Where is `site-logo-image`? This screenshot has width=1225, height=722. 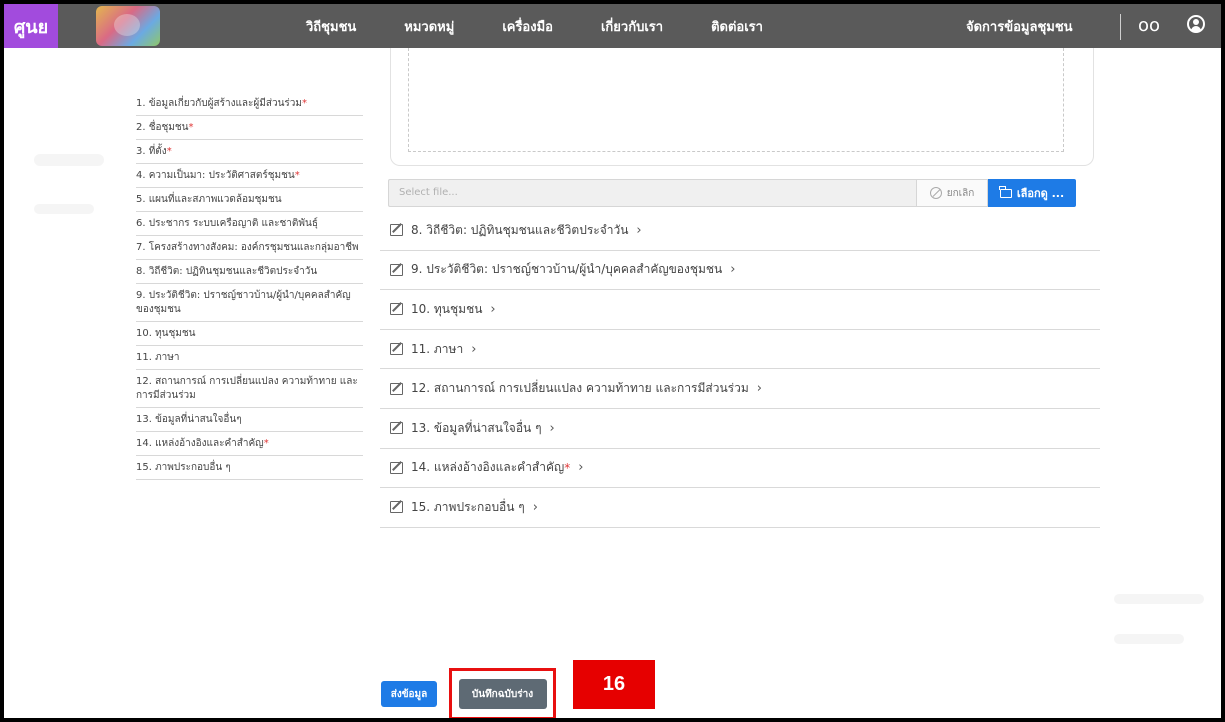 site-logo-image is located at coordinates (128, 26).